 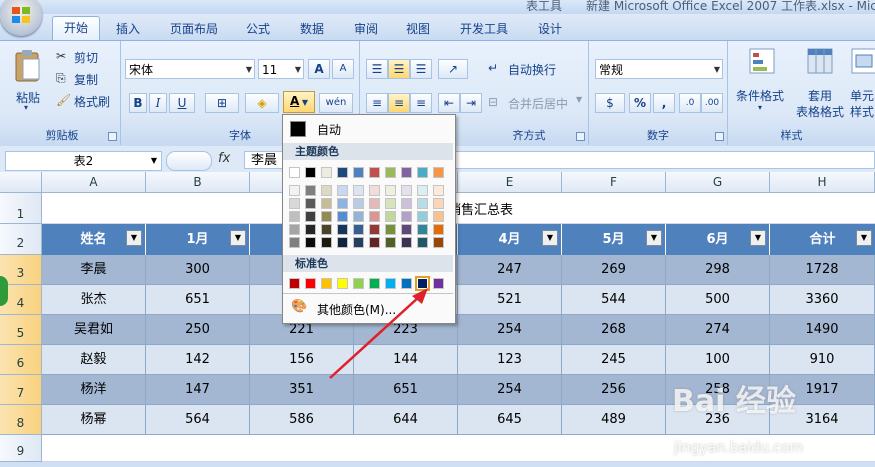 I want to click on align-middle-button: ☰, so click(x=399, y=69).